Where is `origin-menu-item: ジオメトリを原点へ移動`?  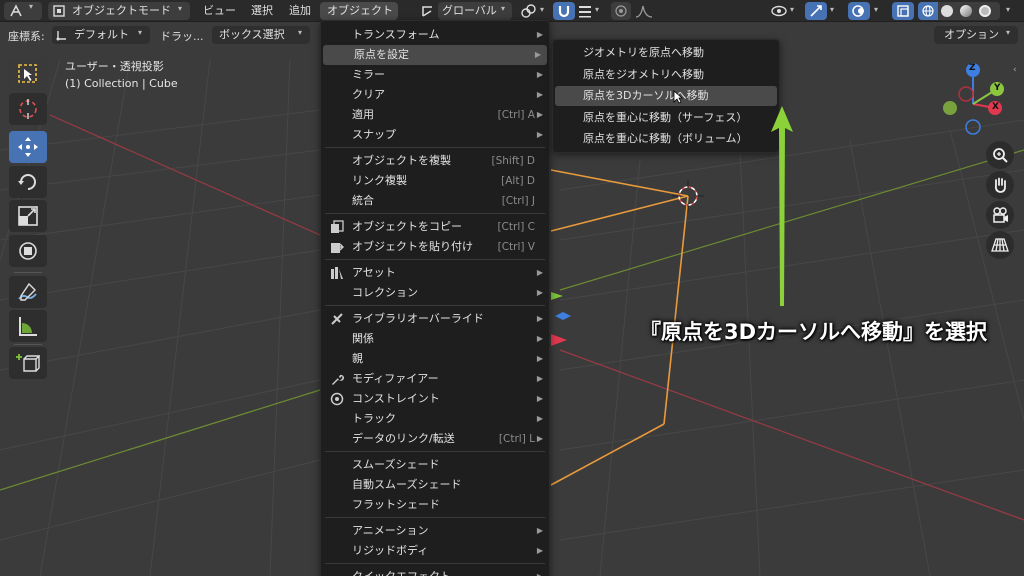
origin-menu-item: ジオメトリを原点へ移動 is located at coordinates (666, 53).